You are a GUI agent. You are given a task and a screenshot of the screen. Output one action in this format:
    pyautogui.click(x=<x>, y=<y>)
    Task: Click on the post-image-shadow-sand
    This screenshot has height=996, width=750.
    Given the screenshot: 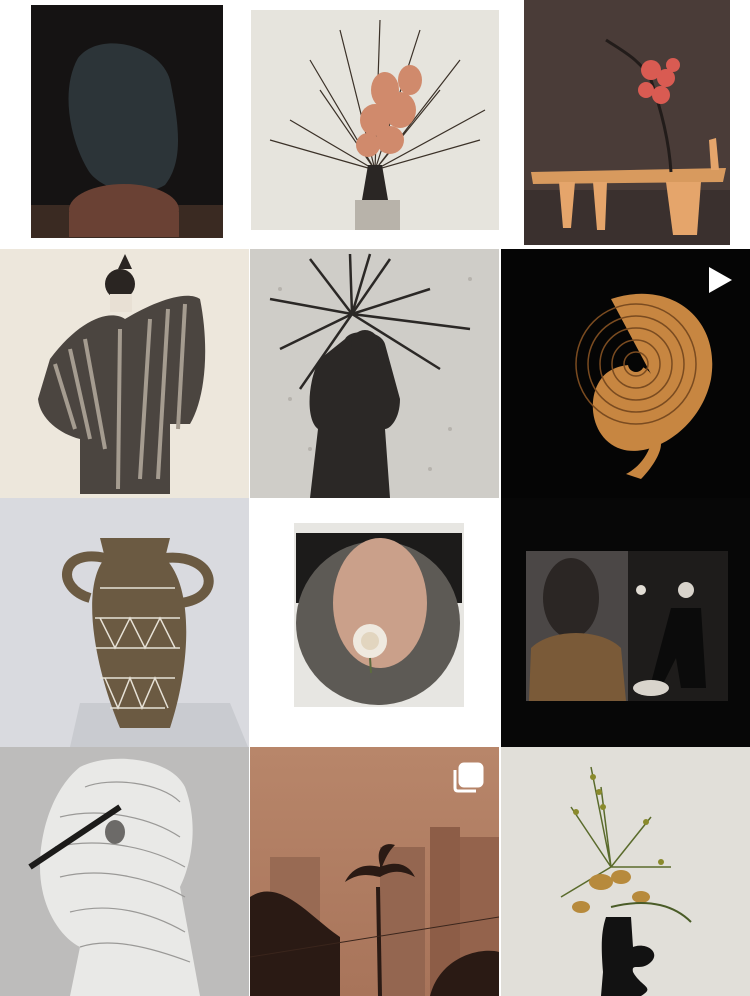 What is the action you would take?
    pyautogui.click(x=374, y=373)
    